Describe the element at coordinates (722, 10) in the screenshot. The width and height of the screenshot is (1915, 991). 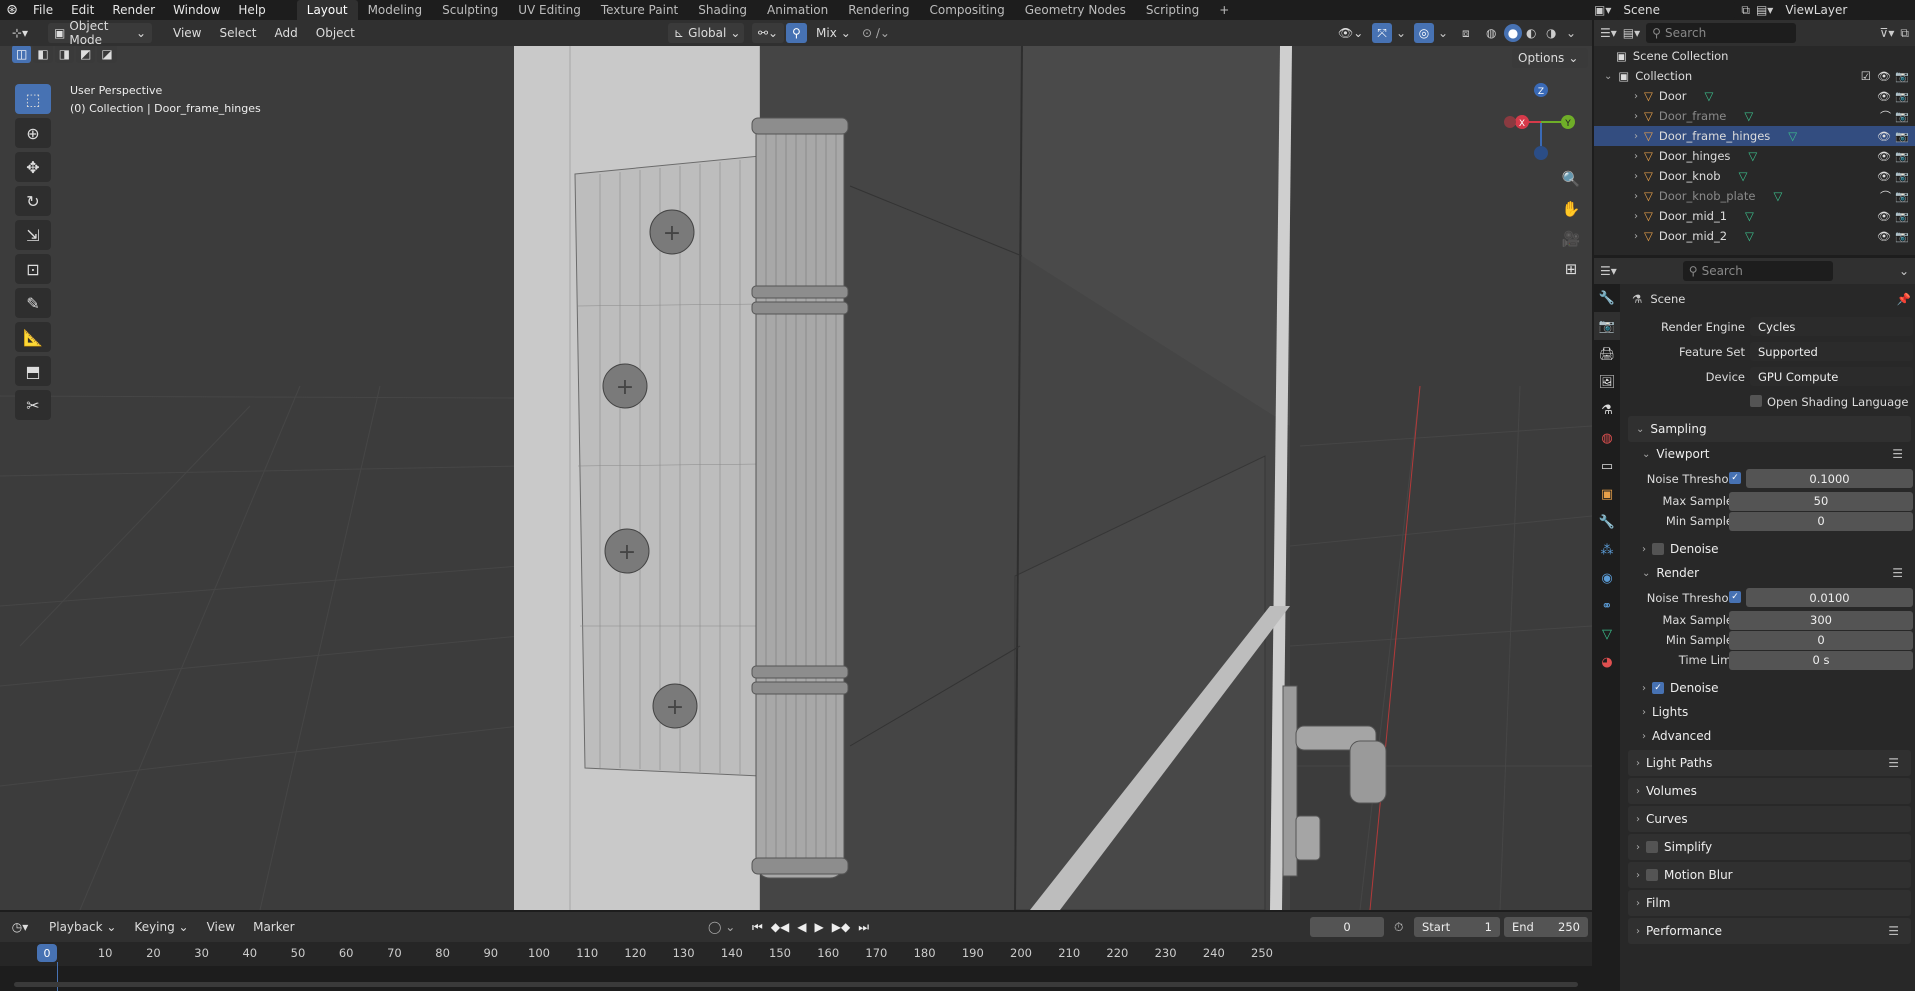
I see `tab-shading: Shading` at that location.